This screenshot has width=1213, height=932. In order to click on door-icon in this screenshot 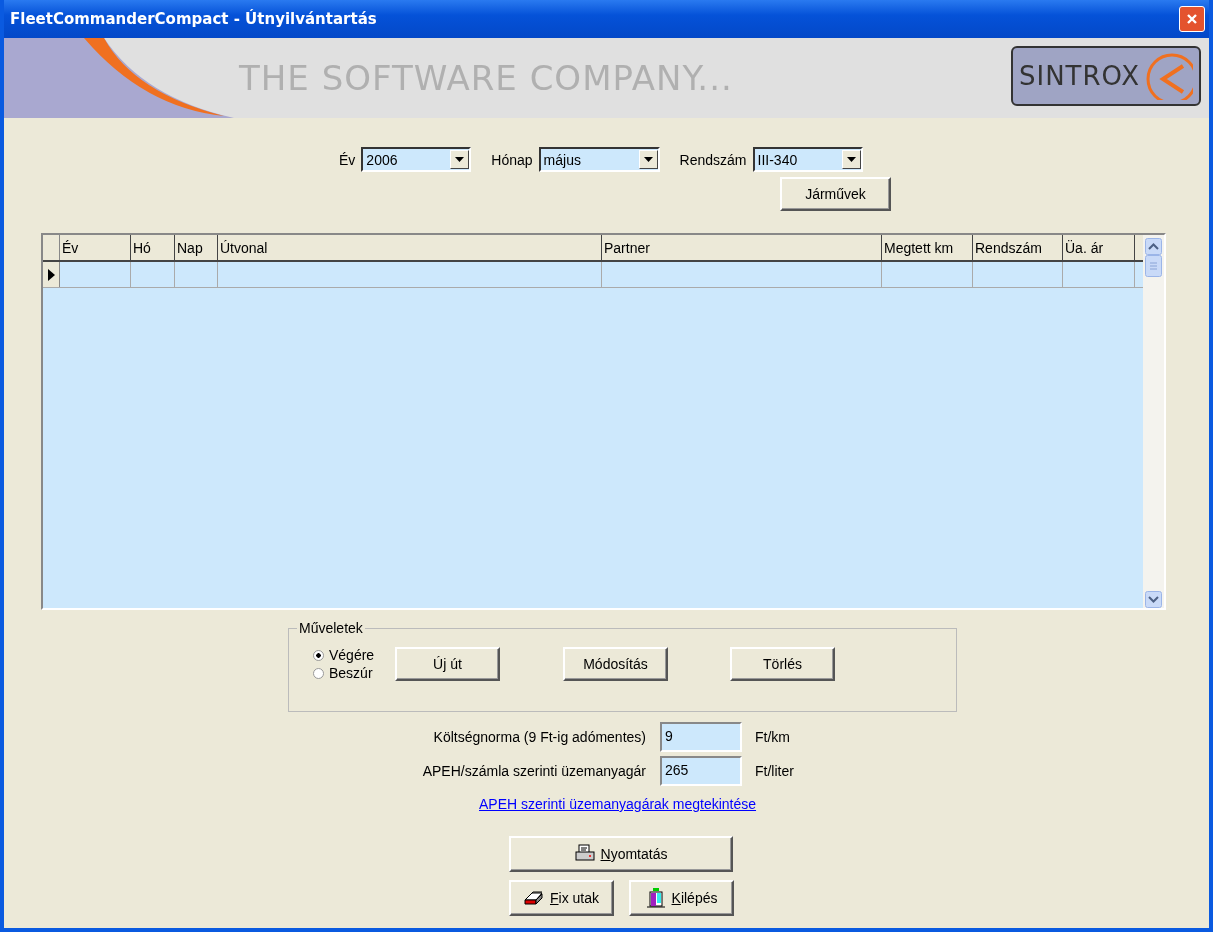, I will do `click(655, 898)`.